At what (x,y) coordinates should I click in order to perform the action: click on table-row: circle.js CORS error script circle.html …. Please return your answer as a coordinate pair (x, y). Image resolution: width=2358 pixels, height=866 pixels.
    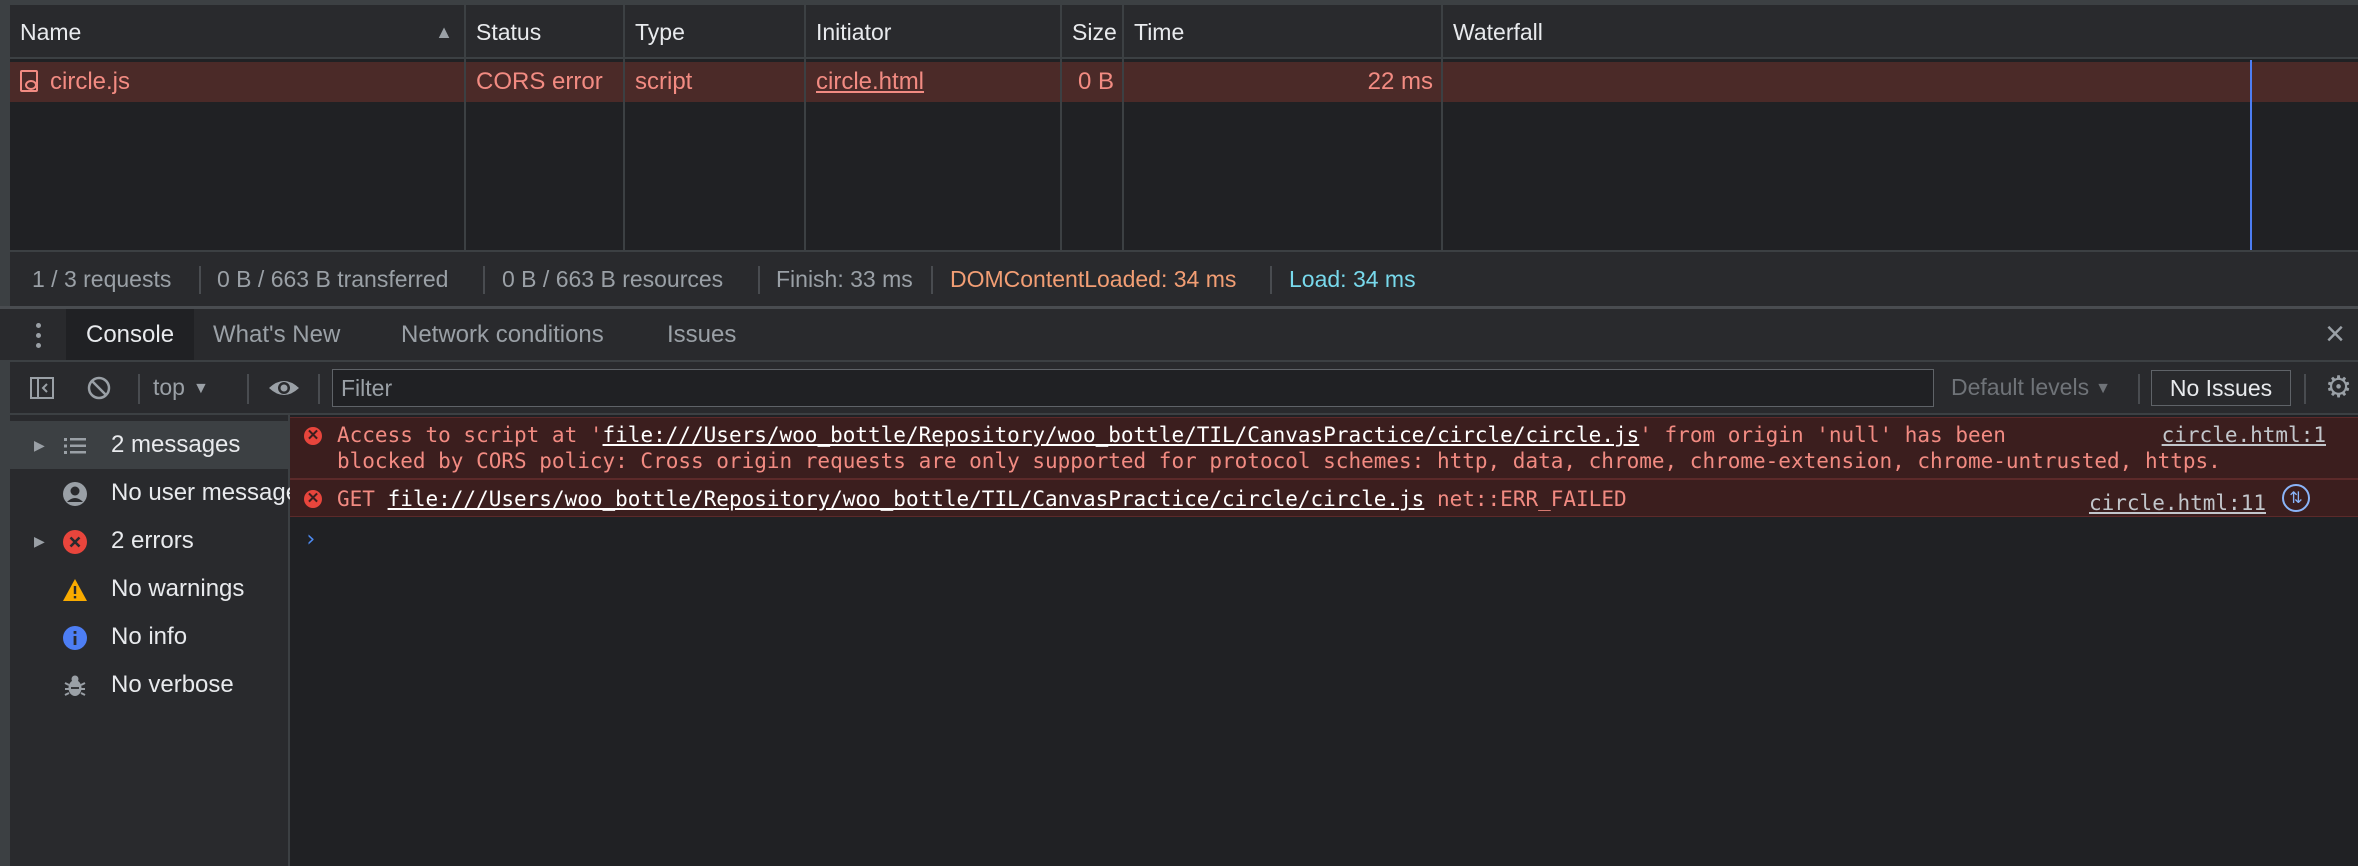
    Looking at the image, I should click on (1184, 82).